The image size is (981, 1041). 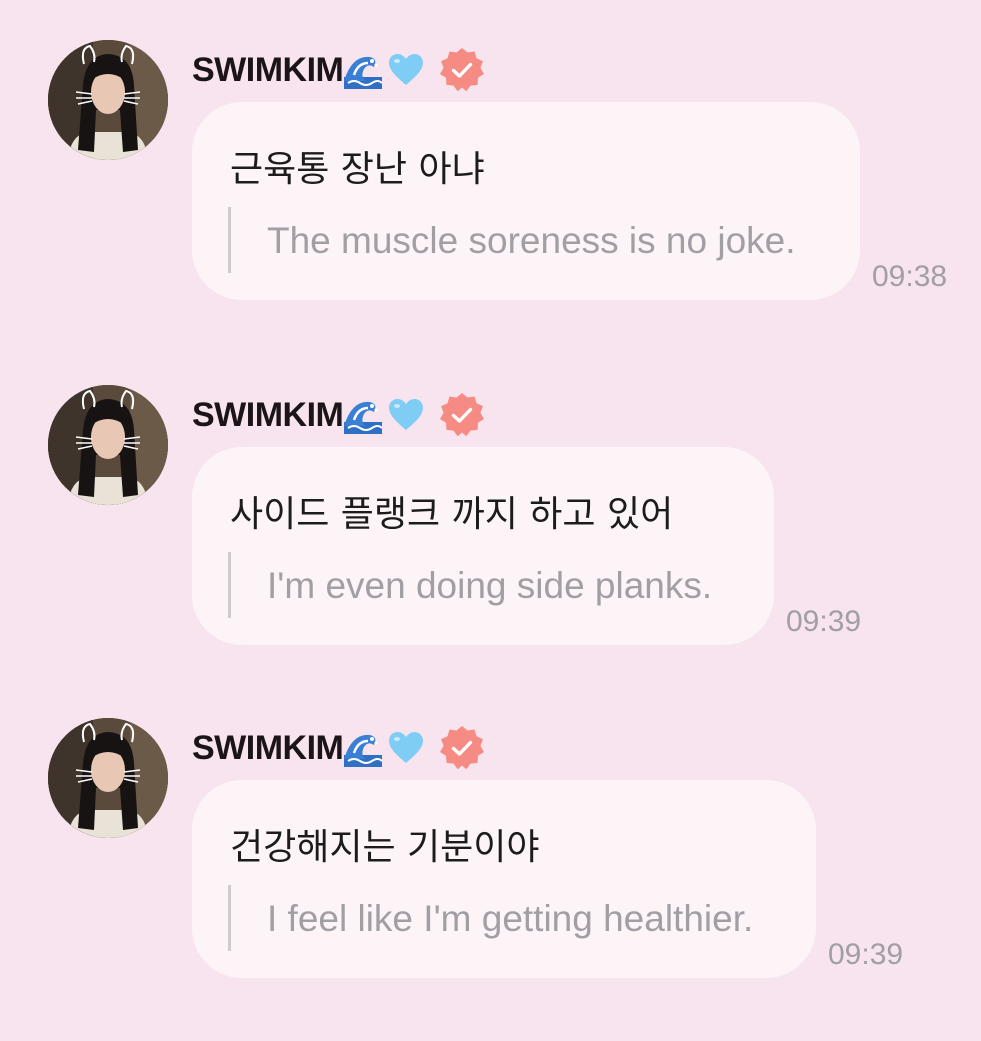 I want to click on message-text: 사이드 플랭크 까지 하고 있어, so click(x=452, y=514).